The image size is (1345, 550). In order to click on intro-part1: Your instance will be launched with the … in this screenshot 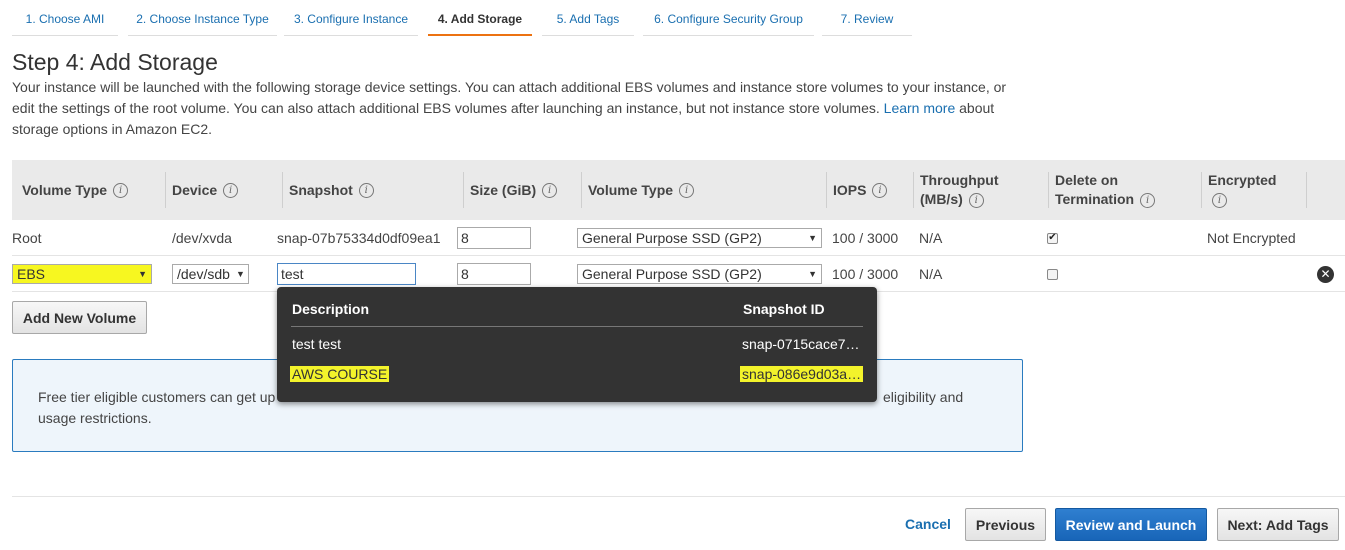, I will do `click(509, 97)`.